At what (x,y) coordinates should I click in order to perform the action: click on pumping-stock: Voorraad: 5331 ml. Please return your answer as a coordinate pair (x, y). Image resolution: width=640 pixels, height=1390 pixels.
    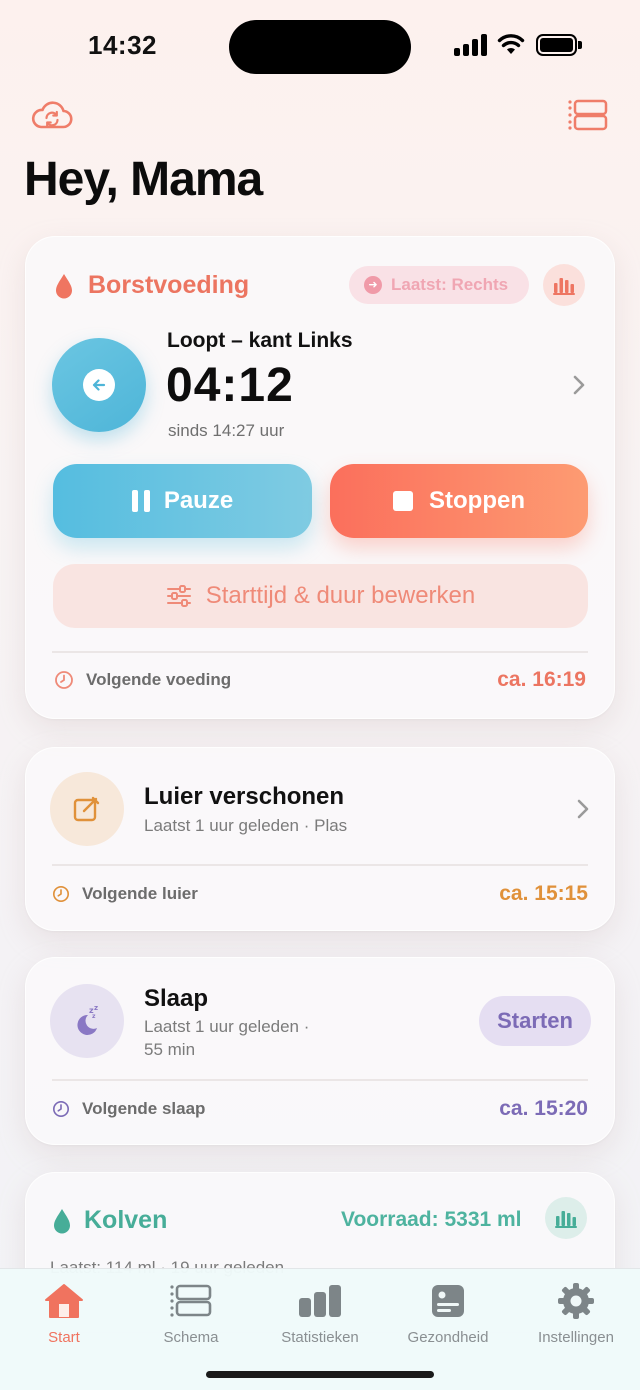
    Looking at the image, I should click on (431, 1219).